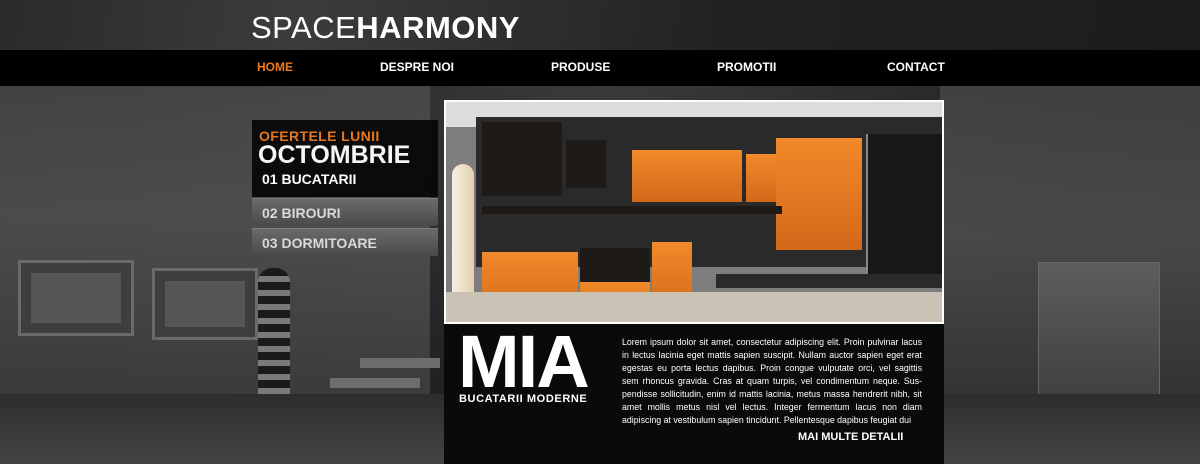 Image resolution: width=1200 pixels, height=464 pixels. Describe the element at coordinates (600, 25) in the screenshot. I see `site-header: SPACEHARMONY` at that location.